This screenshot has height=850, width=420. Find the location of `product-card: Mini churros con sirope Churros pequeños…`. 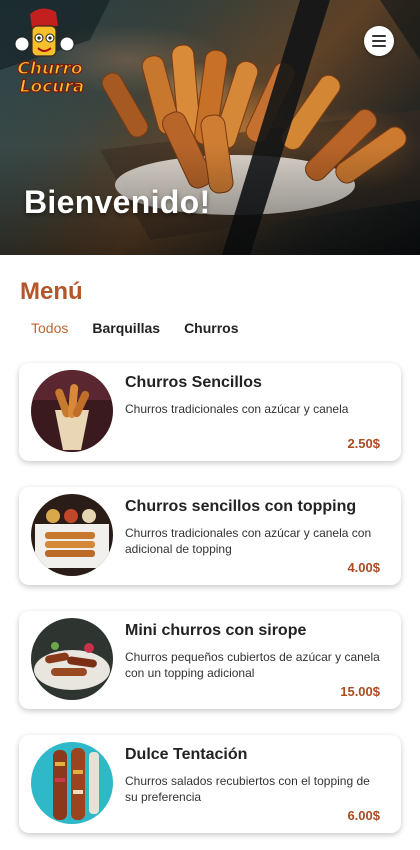

product-card: Mini churros con sirope Churros pequeños… is located at coordinates (210, 660).